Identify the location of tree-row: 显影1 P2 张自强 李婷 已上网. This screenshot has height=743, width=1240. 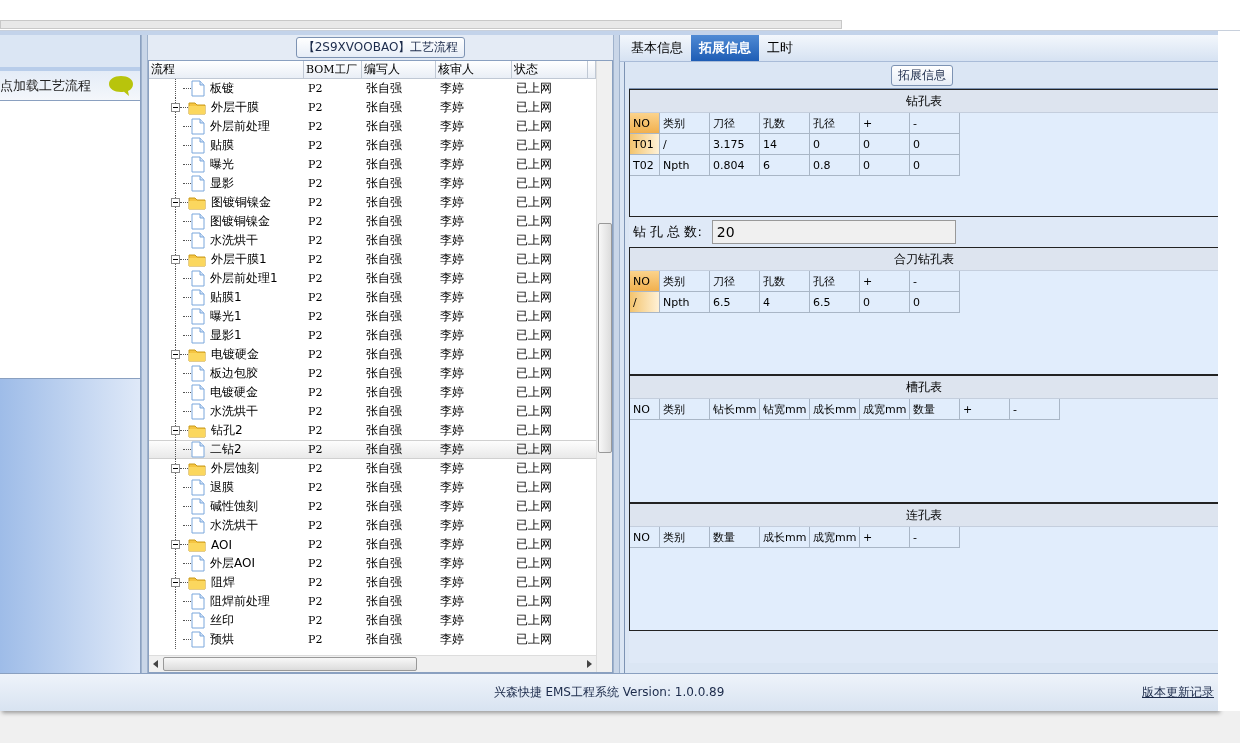
(372, 335).